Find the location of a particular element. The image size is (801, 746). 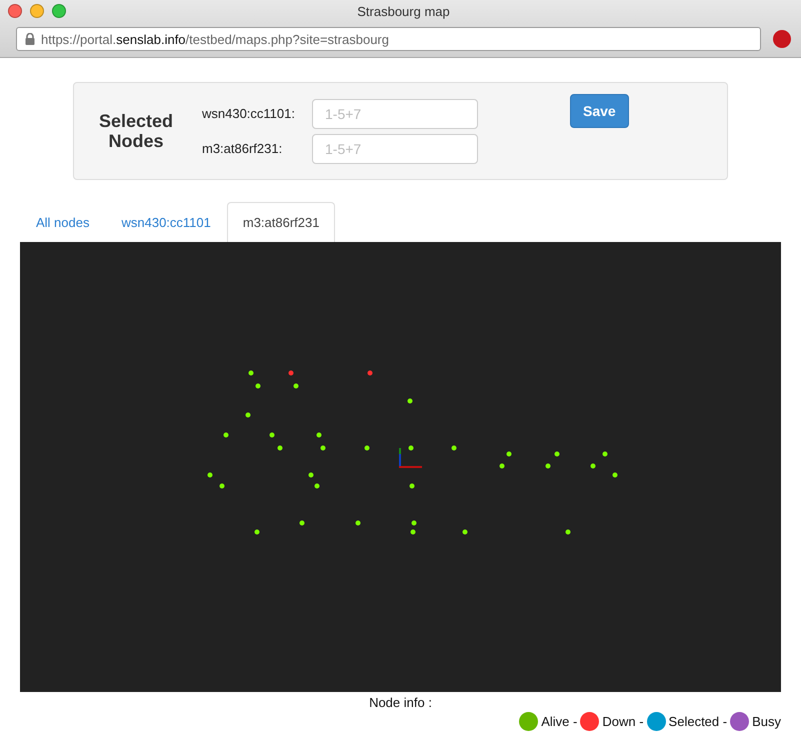

field-label: m3:at86rf231: is located at coordinates (243, 148).